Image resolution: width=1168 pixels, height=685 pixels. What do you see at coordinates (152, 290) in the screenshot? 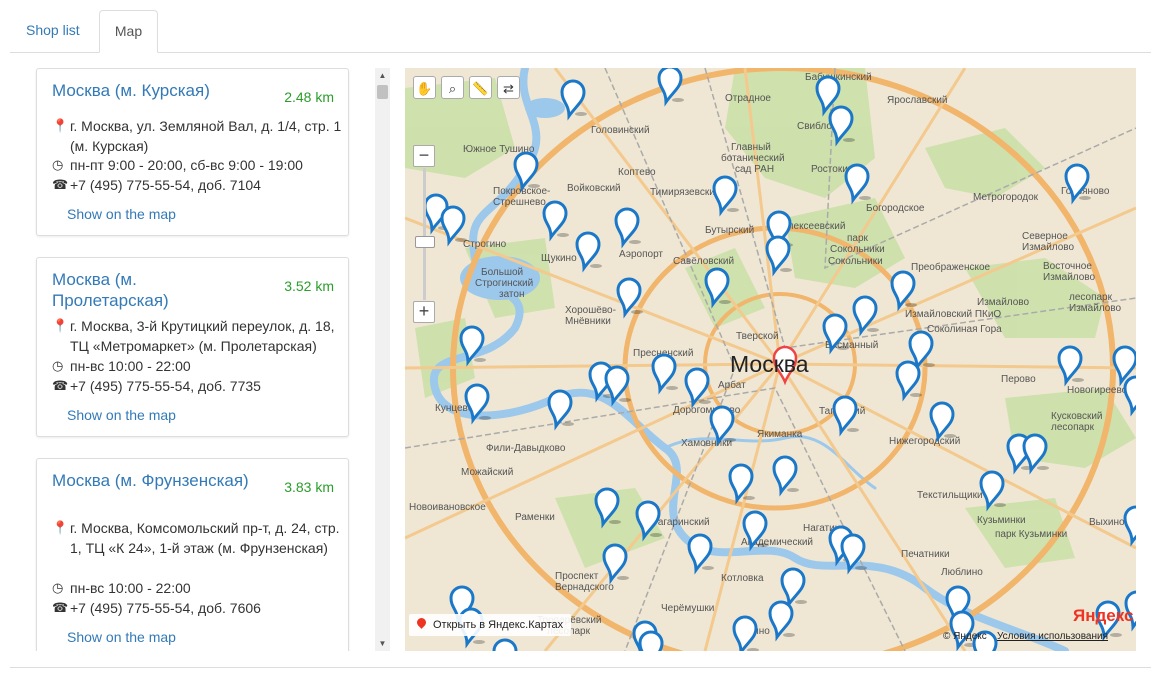
I see `shop-title: Москва (м. Пролетарская)` at bounding box center [152, 290].